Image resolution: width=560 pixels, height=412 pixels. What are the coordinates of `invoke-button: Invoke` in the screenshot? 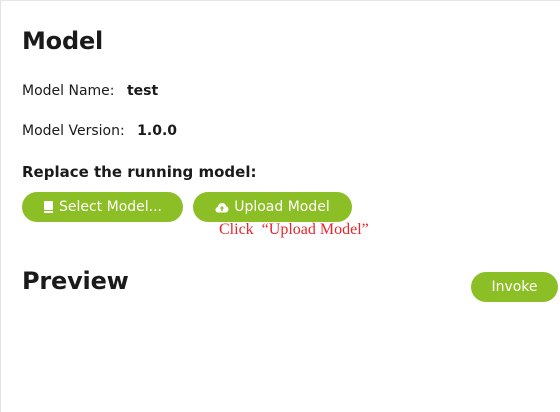 It's located at (514, 287).